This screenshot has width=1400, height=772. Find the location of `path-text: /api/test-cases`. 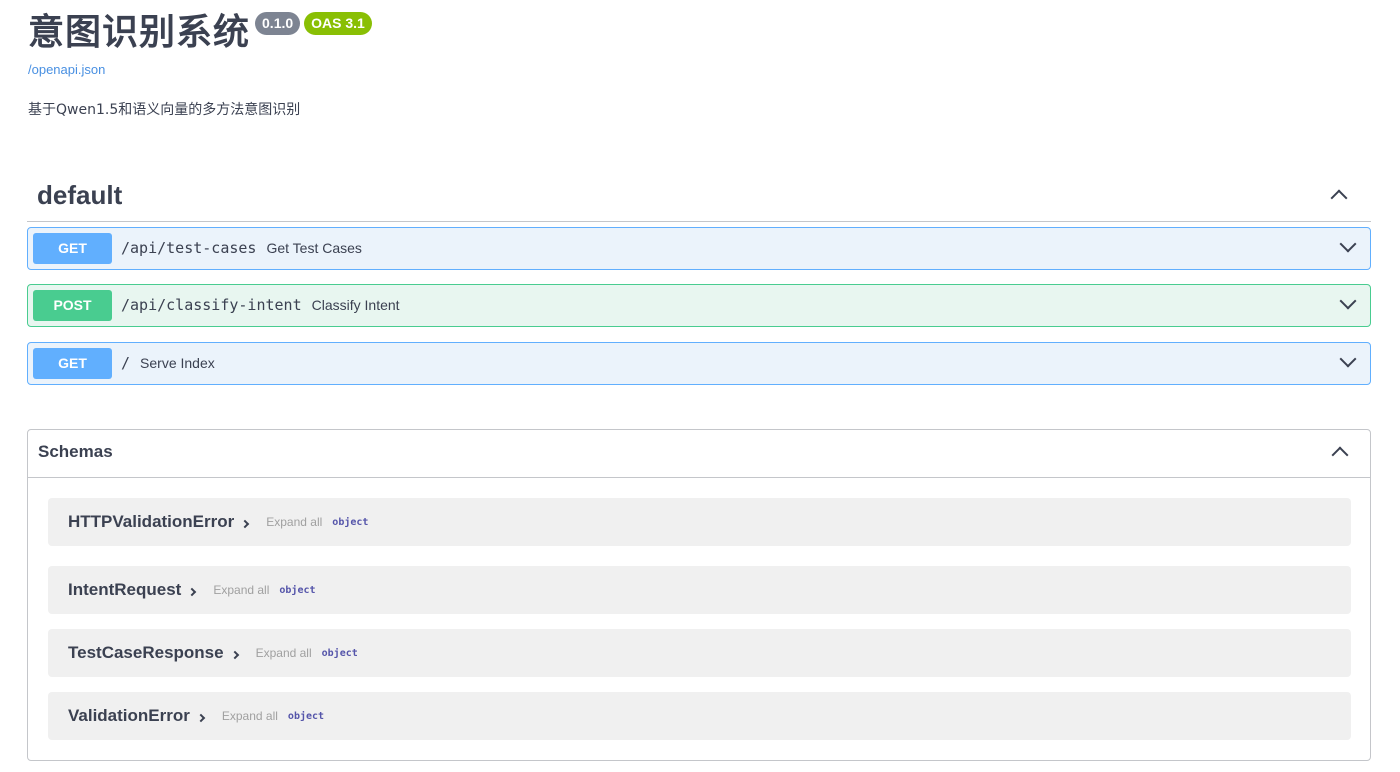

path-text: /api/test-cases is located at coordinates (189, 248).